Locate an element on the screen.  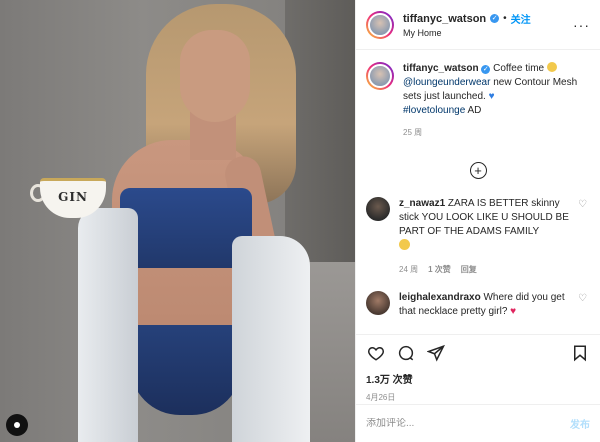
actions-area: 1.3万 次赞 4月26日 is located at coordinates (478, 369).